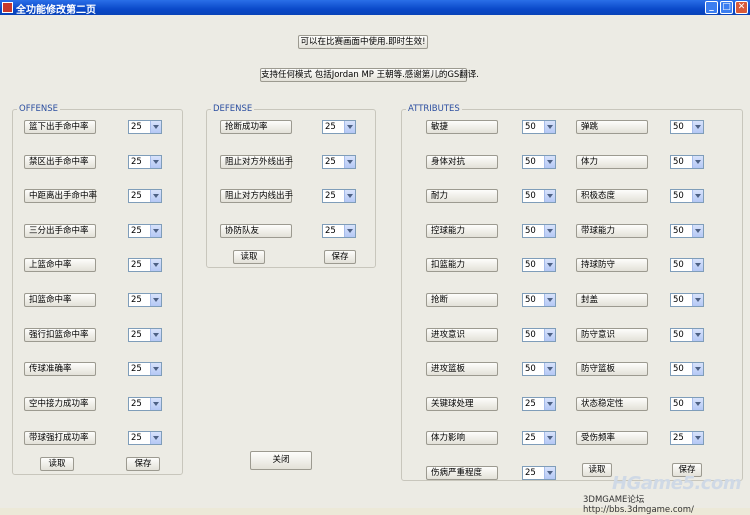 The width and height of the screenshot is (750, 515). What do you see at coordinates (462, 300) in the screenshot?
I see `attributes-left-stat-label-button: 抢断` at bounding box center [462, 300].